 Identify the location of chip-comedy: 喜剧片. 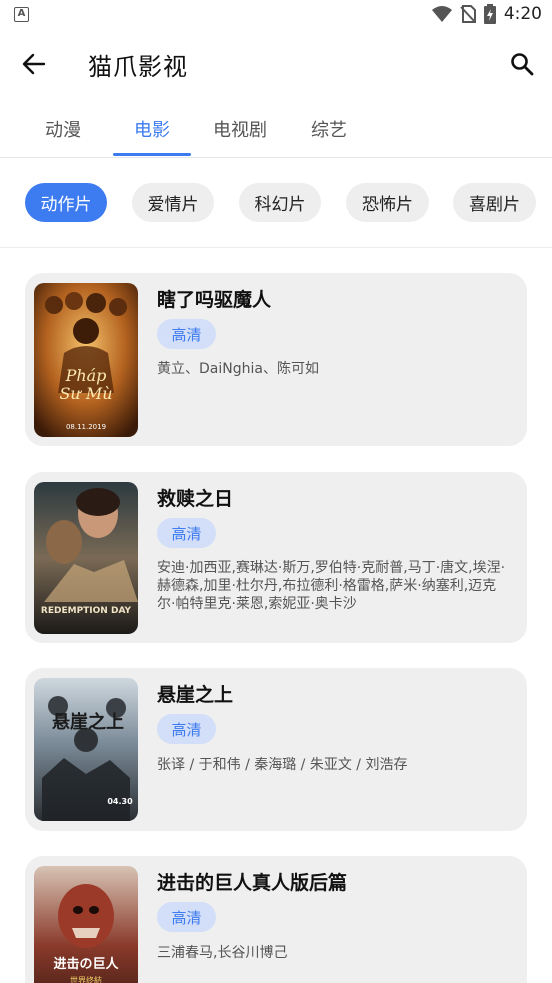
(494, 202).